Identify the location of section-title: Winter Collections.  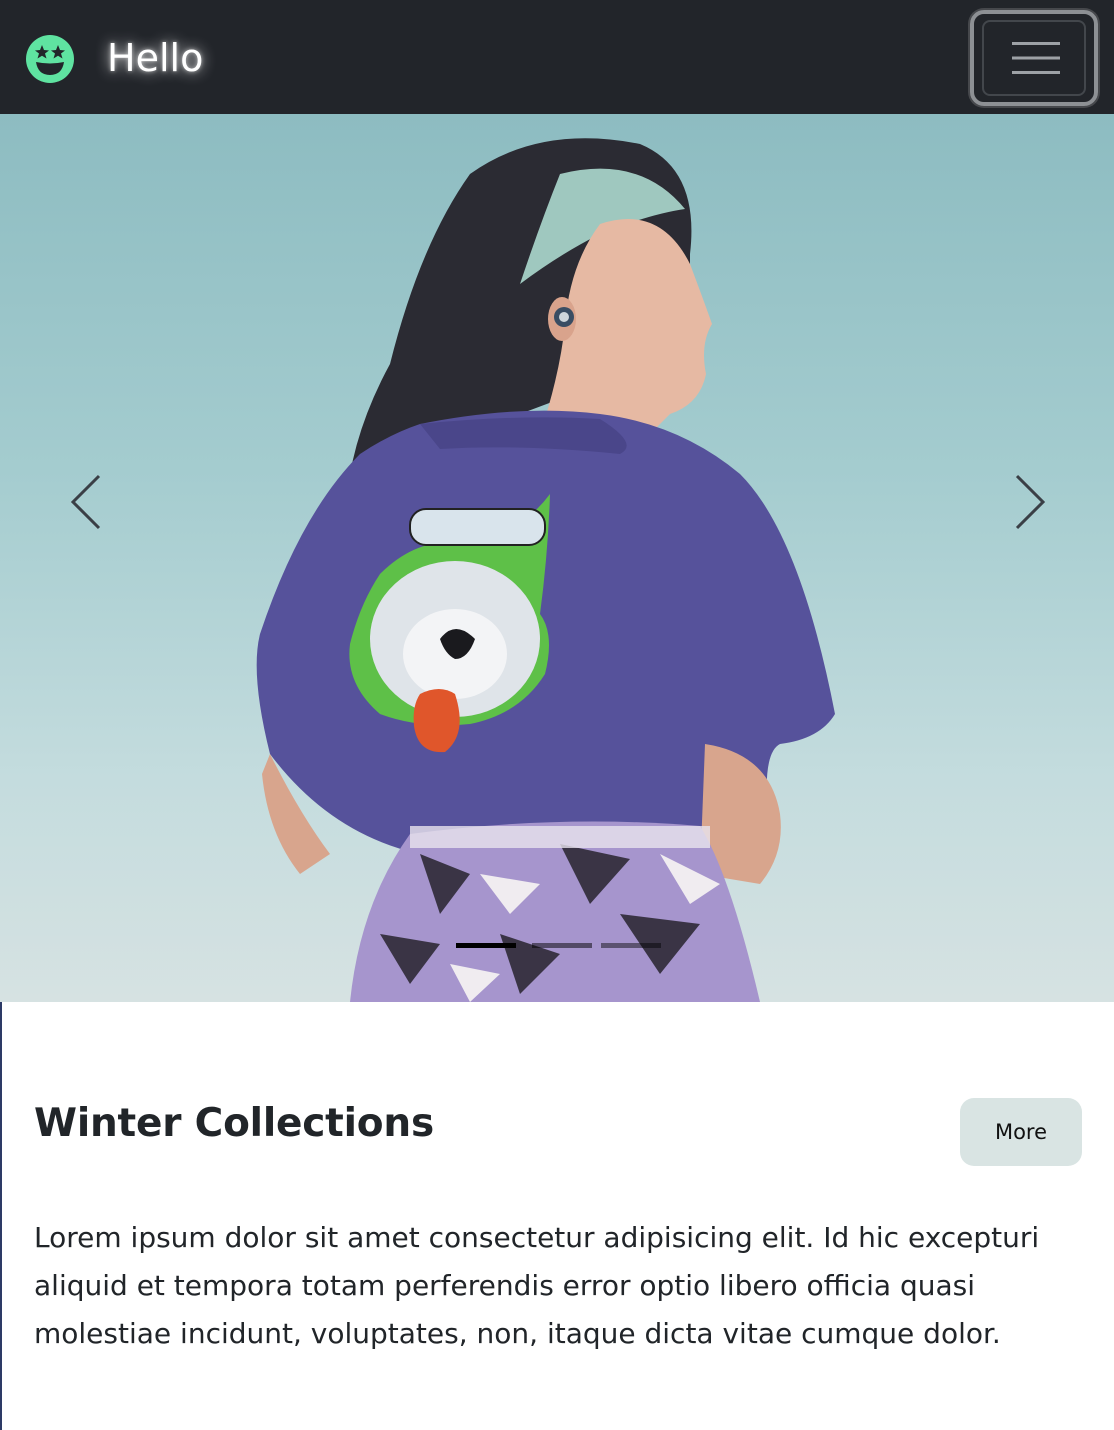
(234, 1123).